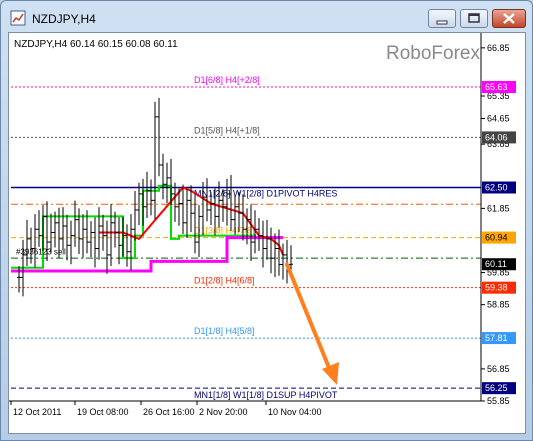 This screenshot has height=441, width=533. What do you see at coordinates (496, 188) in the screenshot?
I see `price-label: 62.50` at bounding box center [496, 188].